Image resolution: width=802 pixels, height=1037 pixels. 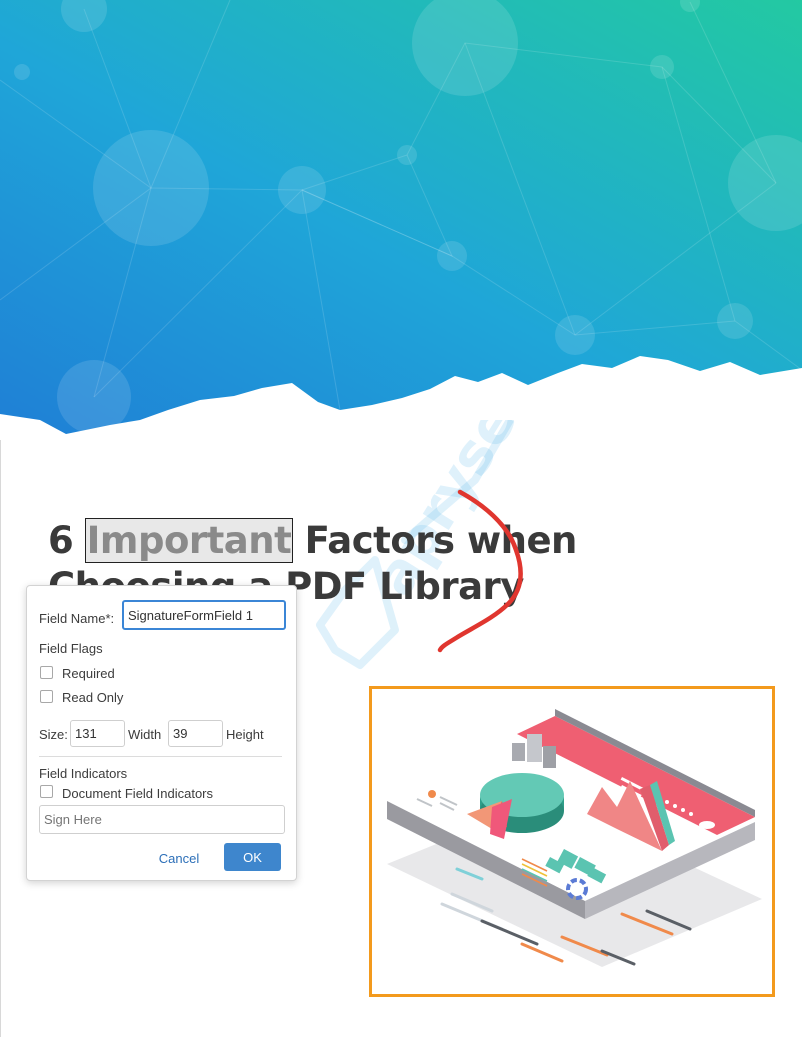 I want to click on required-checkbox, so click(x=46, y=672).